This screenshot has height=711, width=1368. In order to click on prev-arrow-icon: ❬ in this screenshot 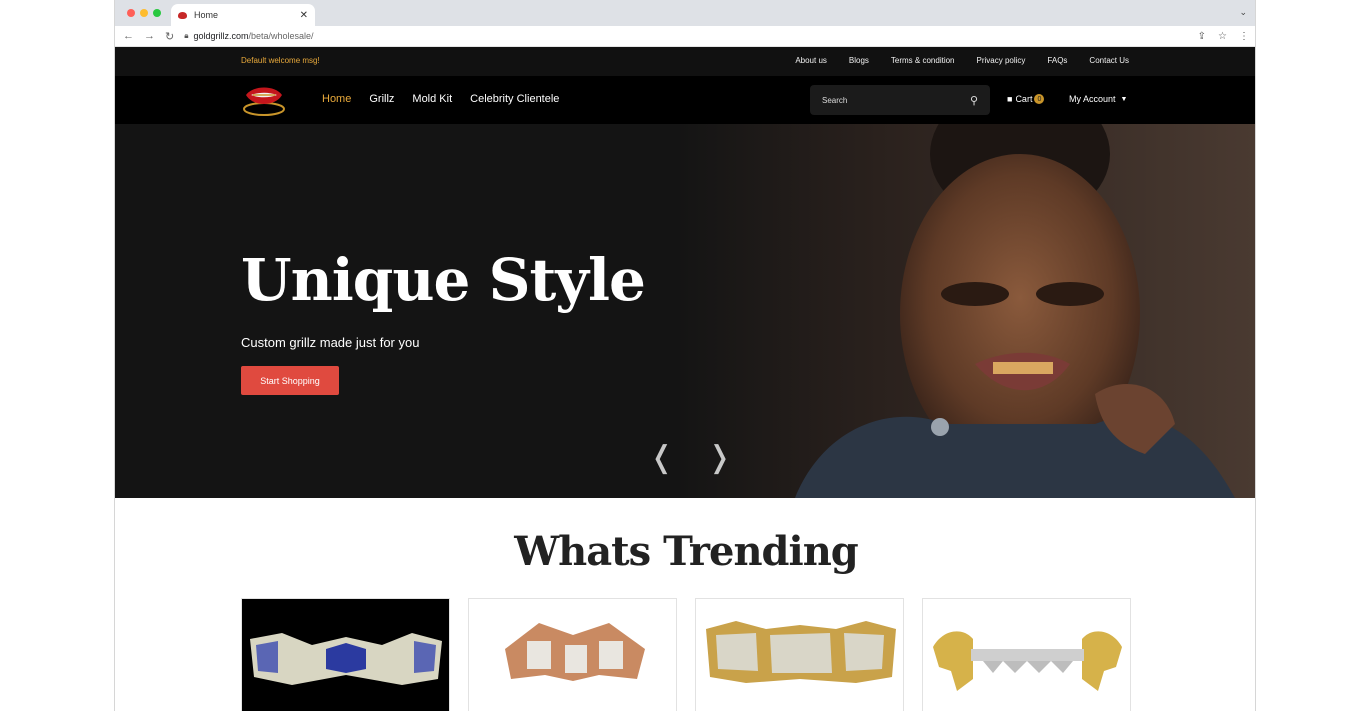, I will do `click(661, 457)`.